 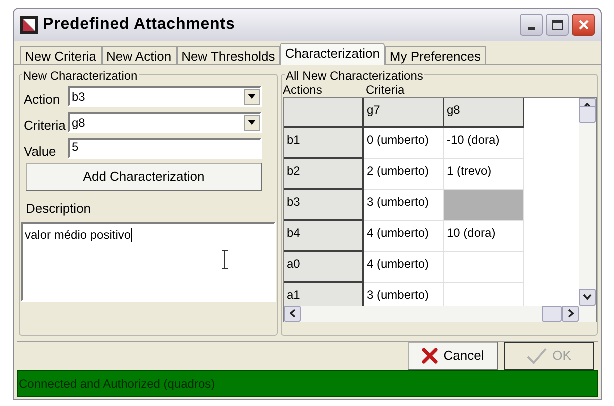 What do you see at coordinates (484, 113) in the screenshot?
I see `column-header: g8` at bounding box center [484, 113].